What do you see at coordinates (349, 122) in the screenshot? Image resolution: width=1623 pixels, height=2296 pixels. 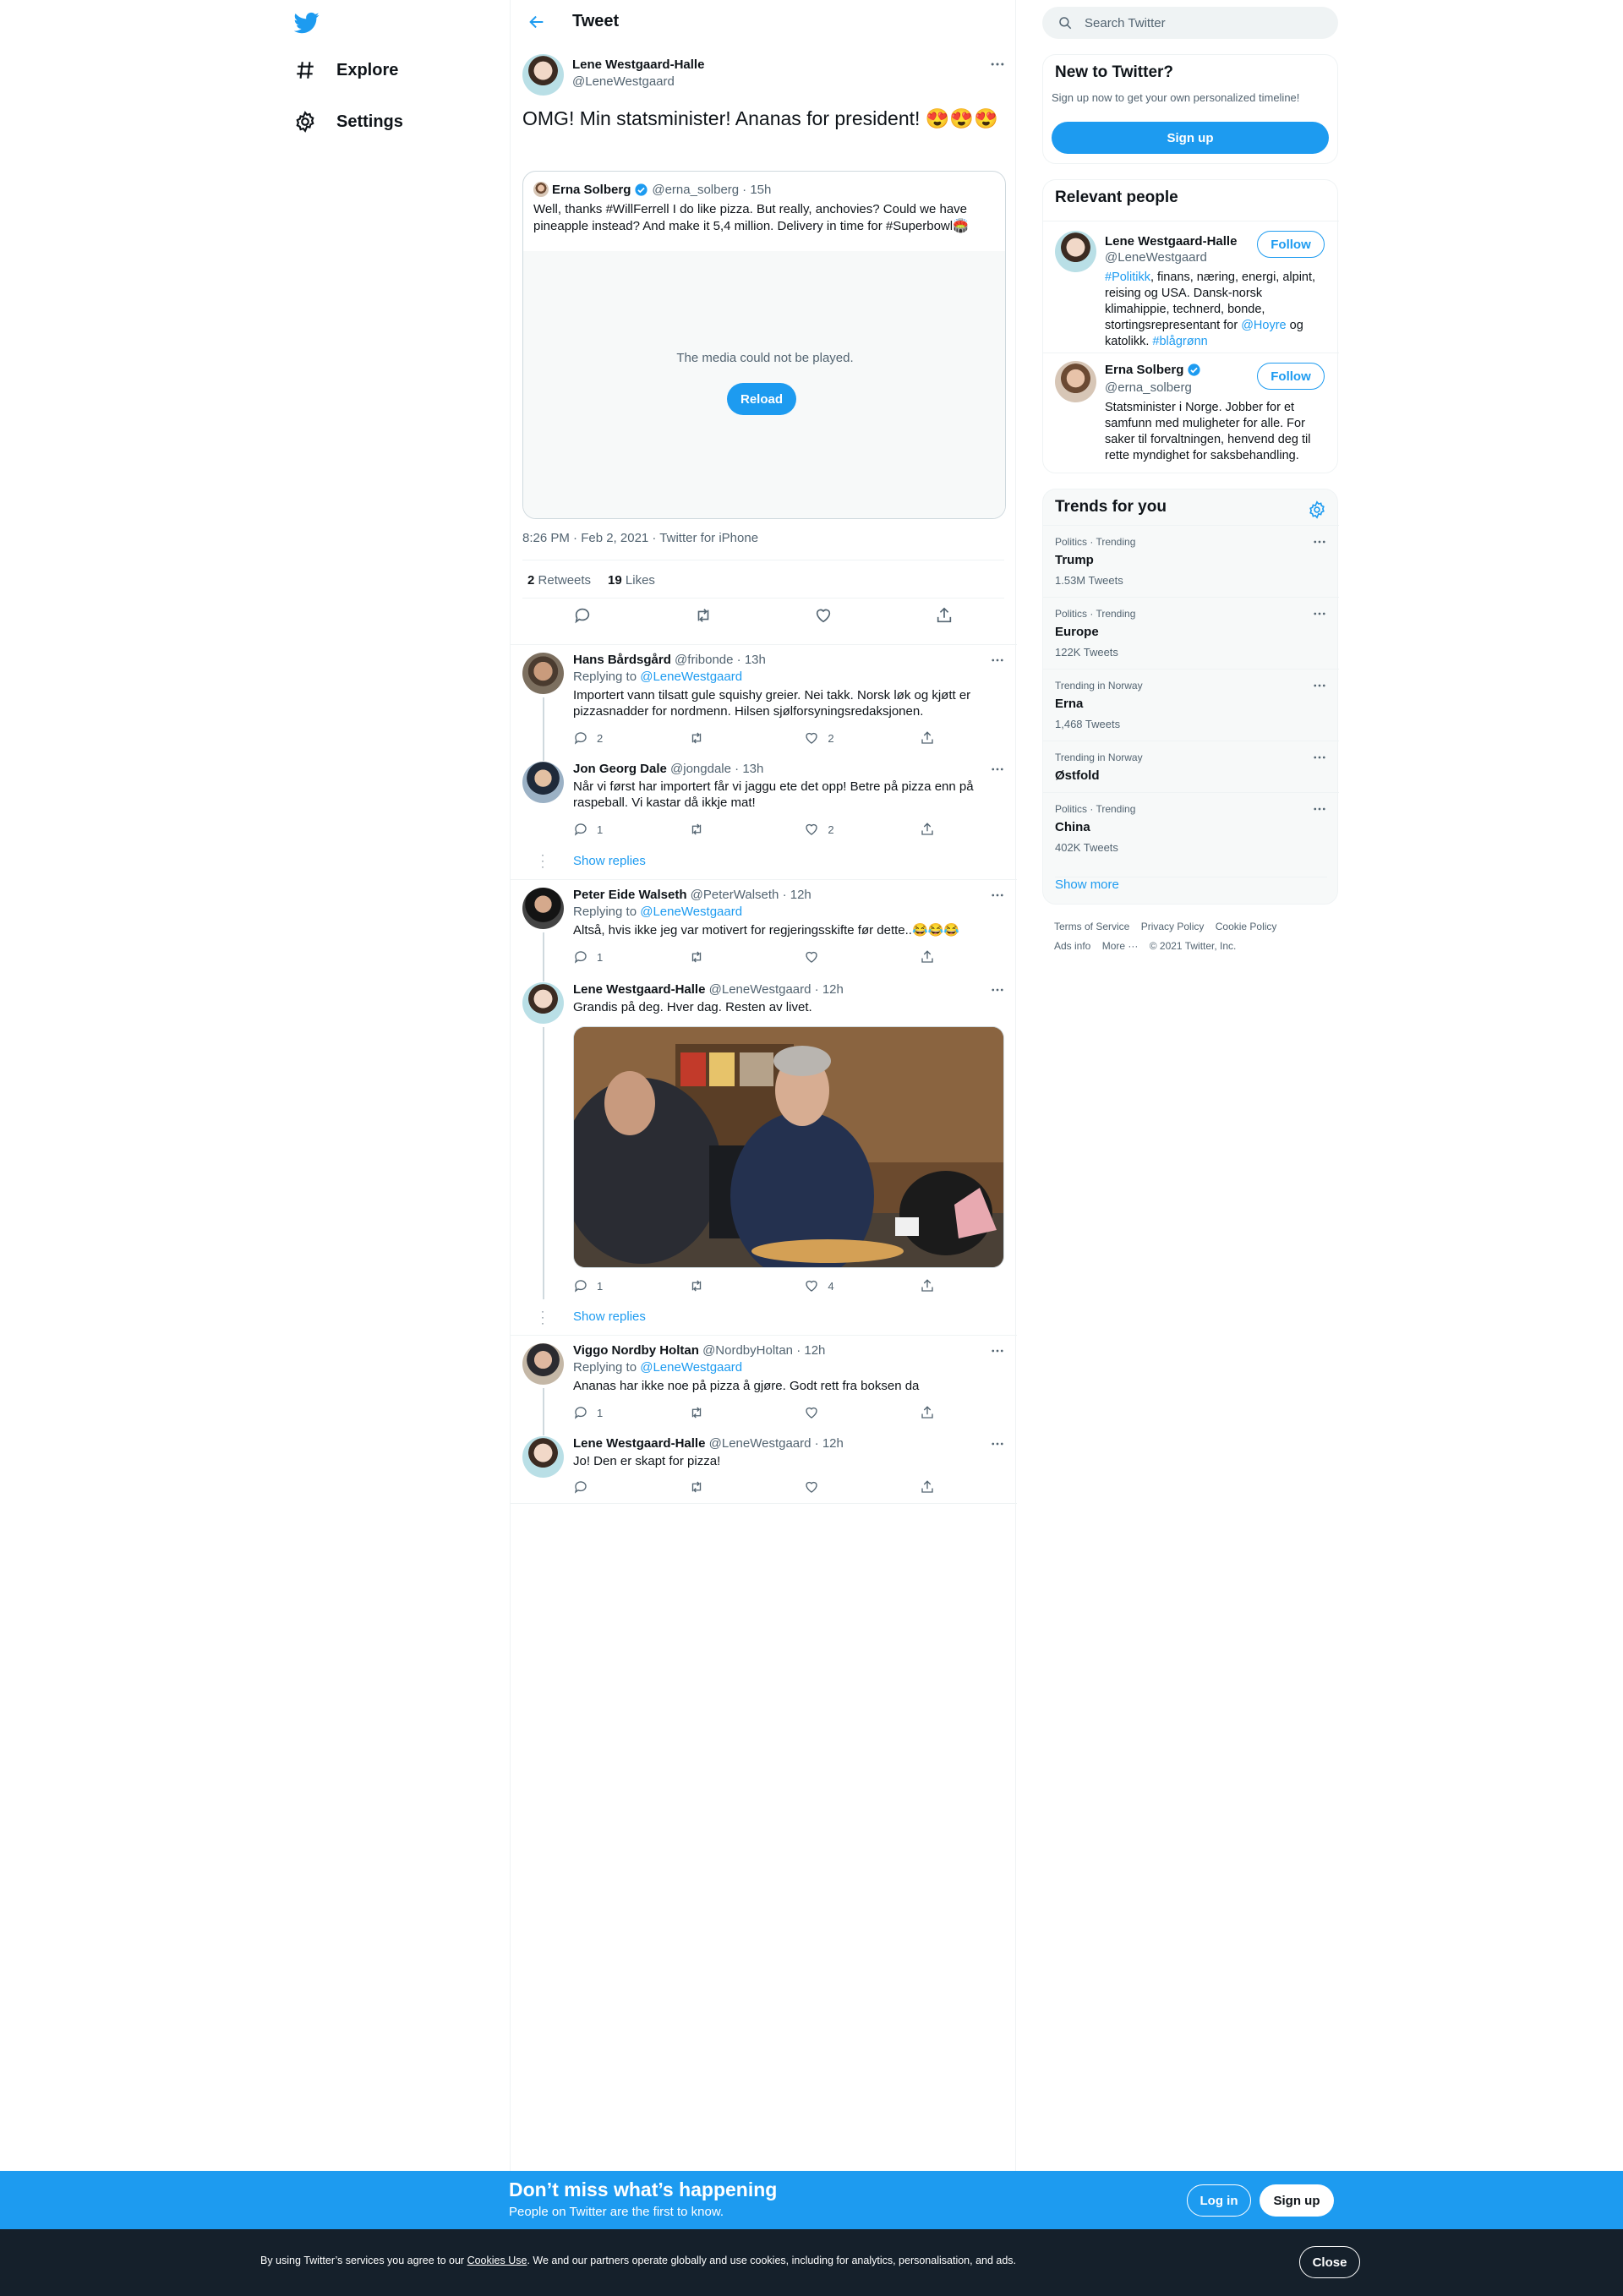 I see `nav-settings: Settings` at bounding box center [349, 122].